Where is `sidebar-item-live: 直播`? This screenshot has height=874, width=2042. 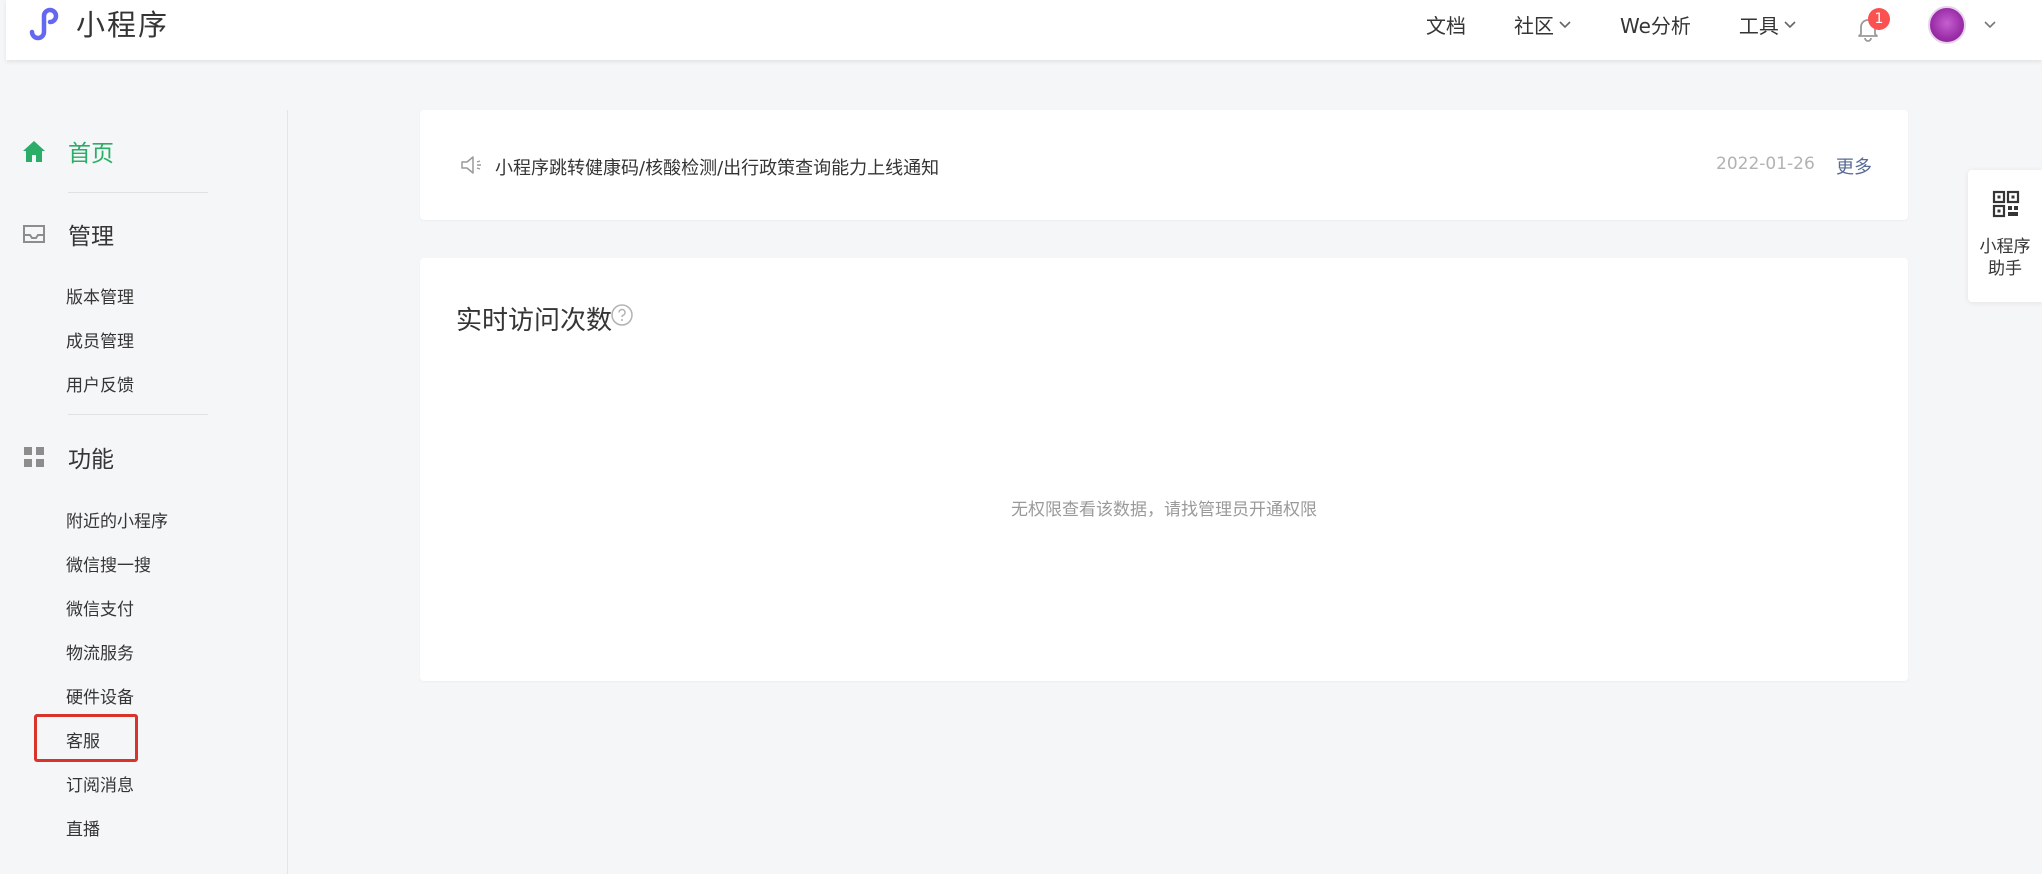
sidebar-item-live: 直播 is located at coordinates (83, 827).